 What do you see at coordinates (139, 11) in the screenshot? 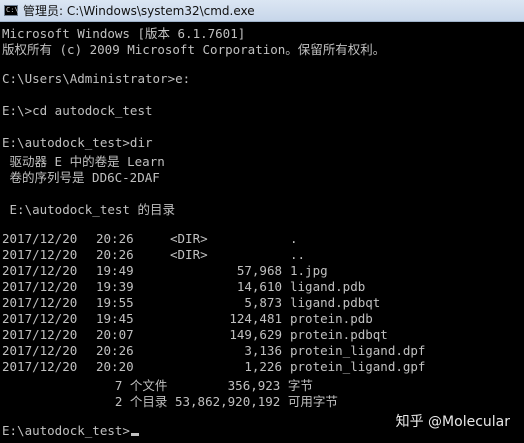
I see `window-title: 管理员: C:\Windows\system32\cmd.exe` at bounding box center [139, 11].